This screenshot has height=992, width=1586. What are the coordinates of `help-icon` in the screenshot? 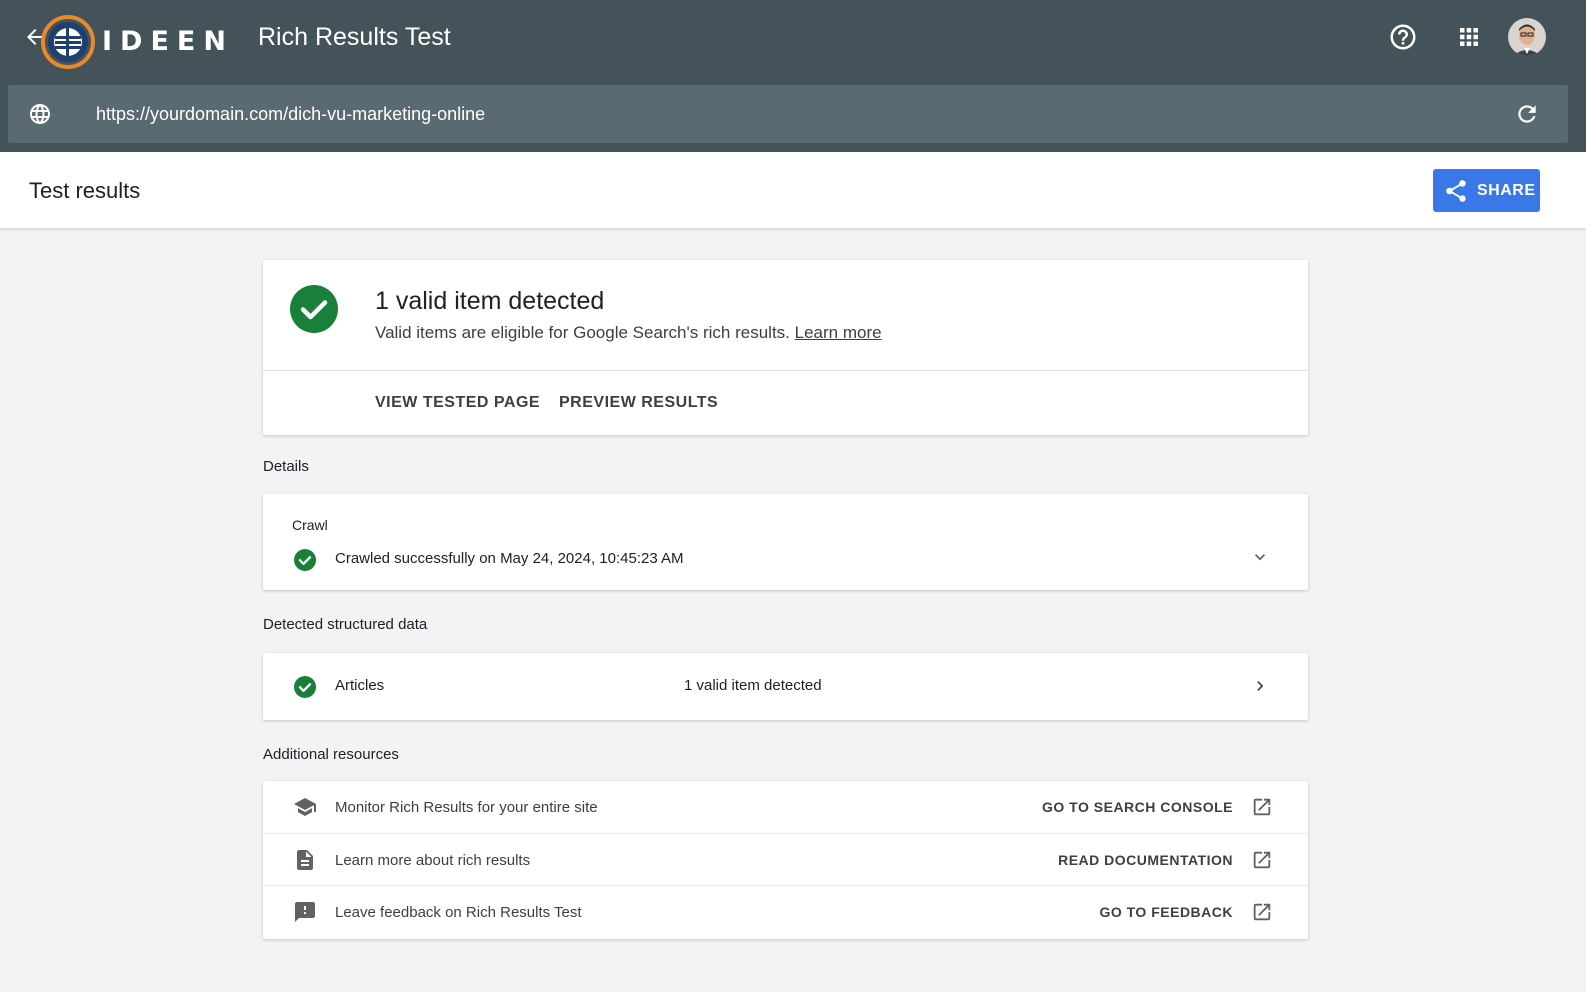 It's located at (1403, 37).